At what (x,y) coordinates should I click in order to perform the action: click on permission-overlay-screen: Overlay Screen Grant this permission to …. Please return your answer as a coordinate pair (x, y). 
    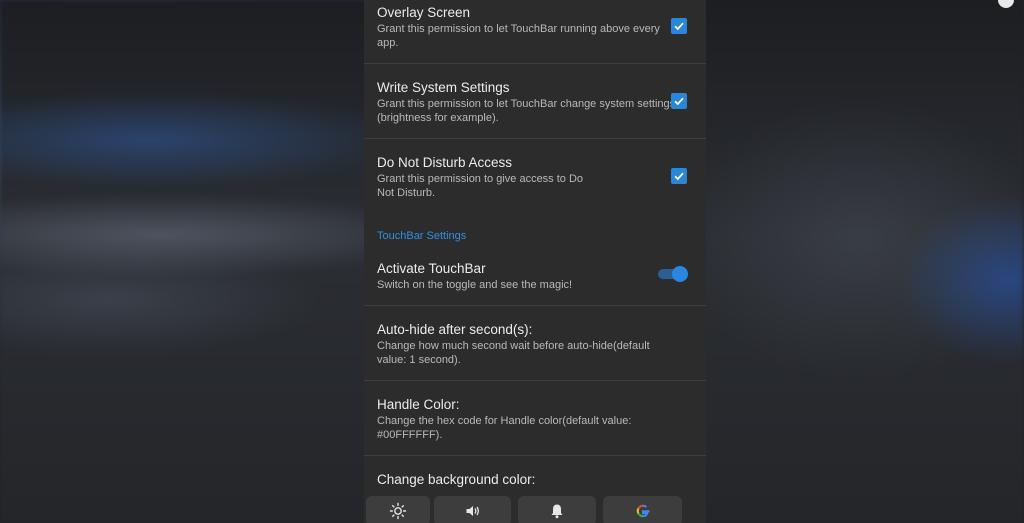
    Looking at the image, I should click on (535, 27).